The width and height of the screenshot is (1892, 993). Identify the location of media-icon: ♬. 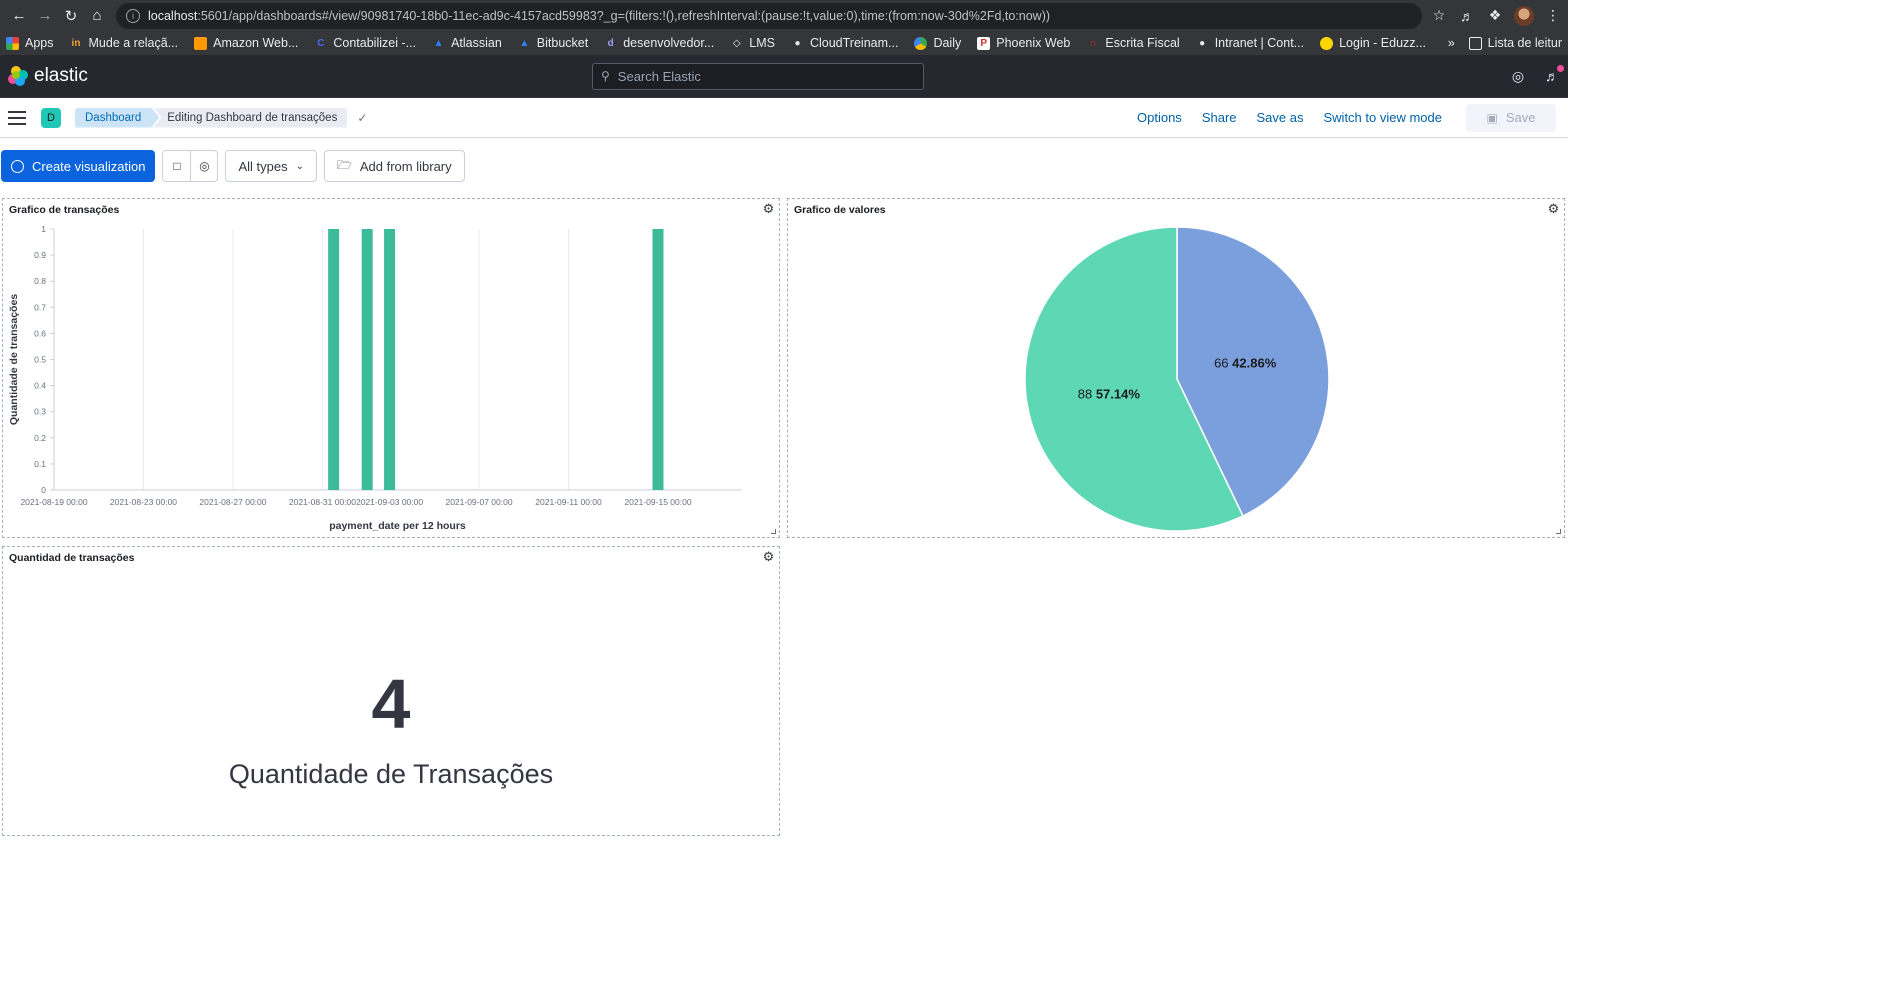
(1467, 16).